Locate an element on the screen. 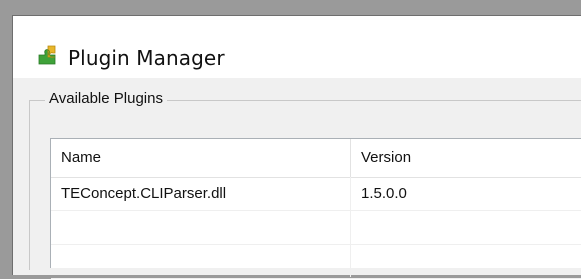 The image size is (581, 279). table-row: TEConcept.CLIParser.dll 1.5.0.0 is located at coordinates (316, 194).